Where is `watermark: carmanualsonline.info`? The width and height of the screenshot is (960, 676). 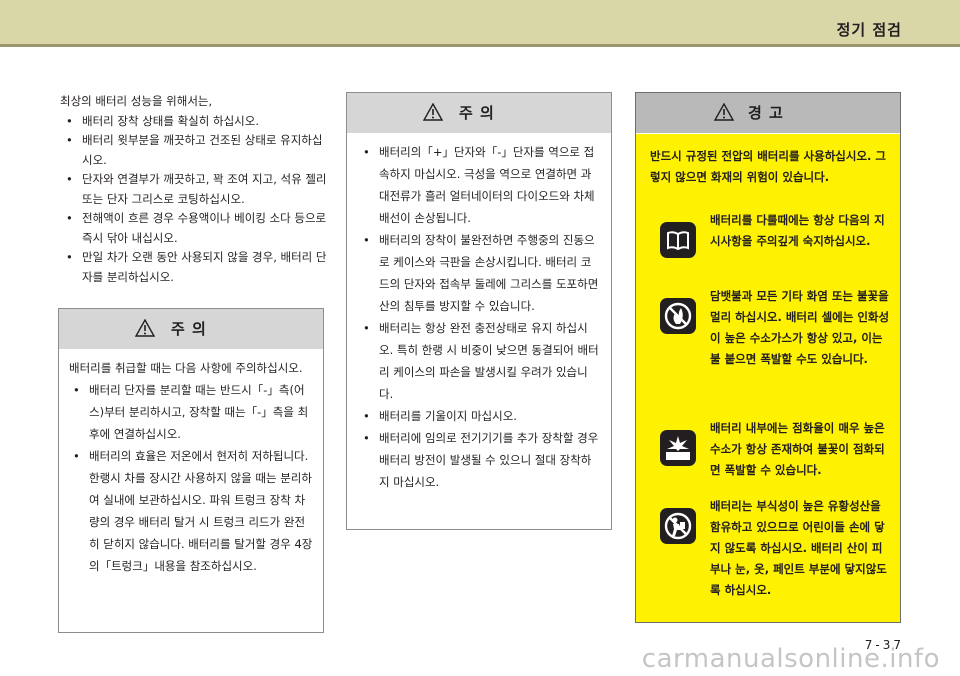
watermark: carmanualsonline.info is located at coordinates (790, 659).